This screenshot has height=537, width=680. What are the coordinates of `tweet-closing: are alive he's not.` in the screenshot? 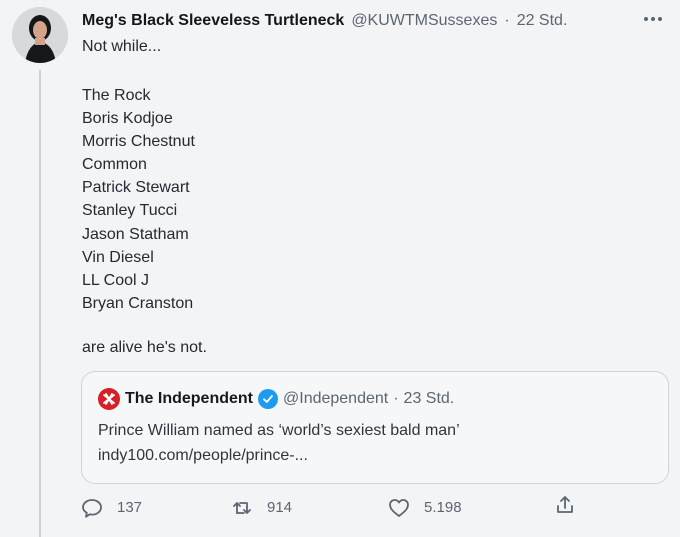 It's located at (144, 347).